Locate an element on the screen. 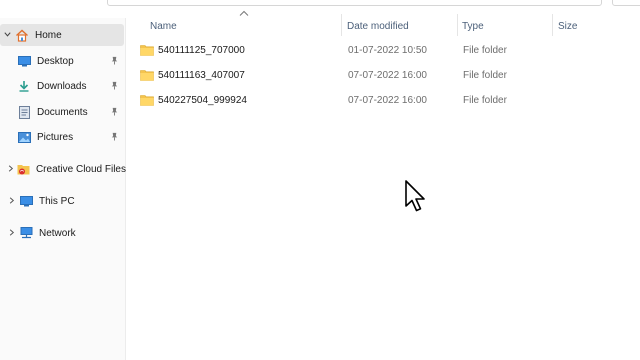 This screenshot has width=640, height=360. column-header-type: Type is located at coordinates (503, 26).